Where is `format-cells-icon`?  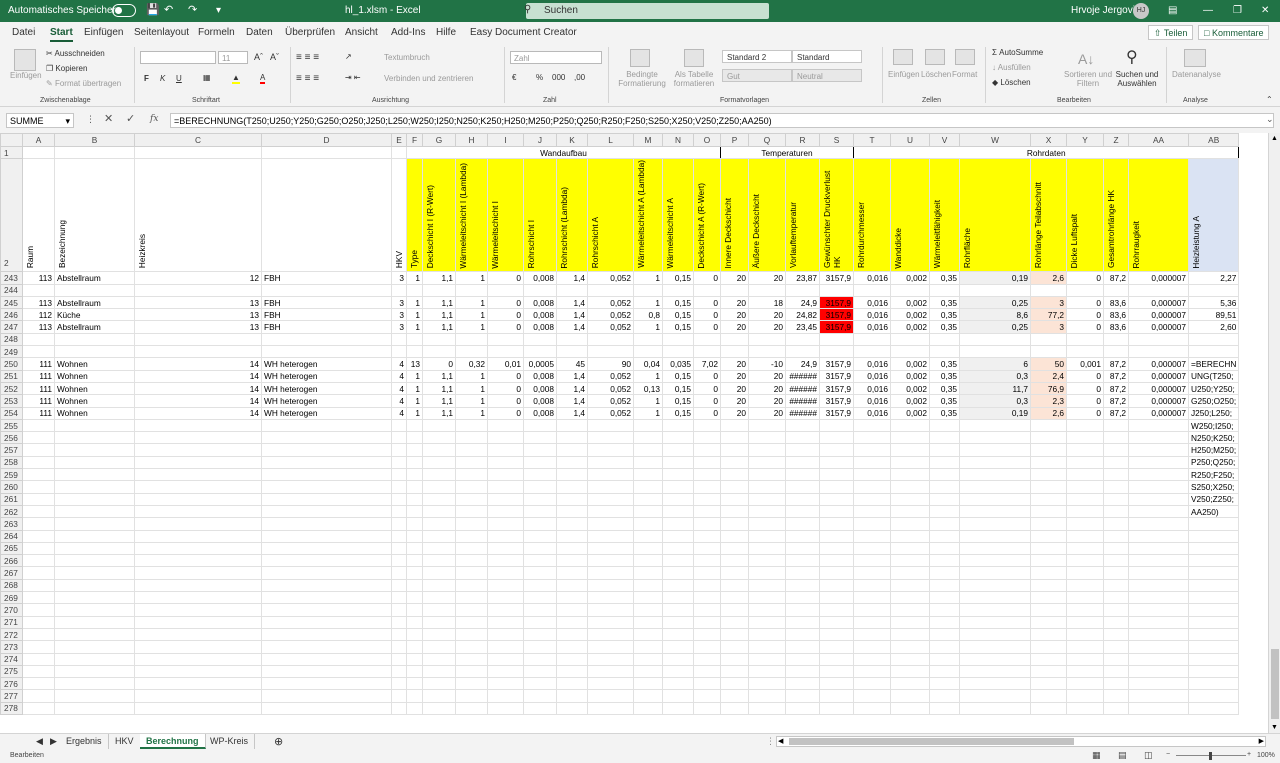 format-cells-icon is located at coordinates (965, 57).